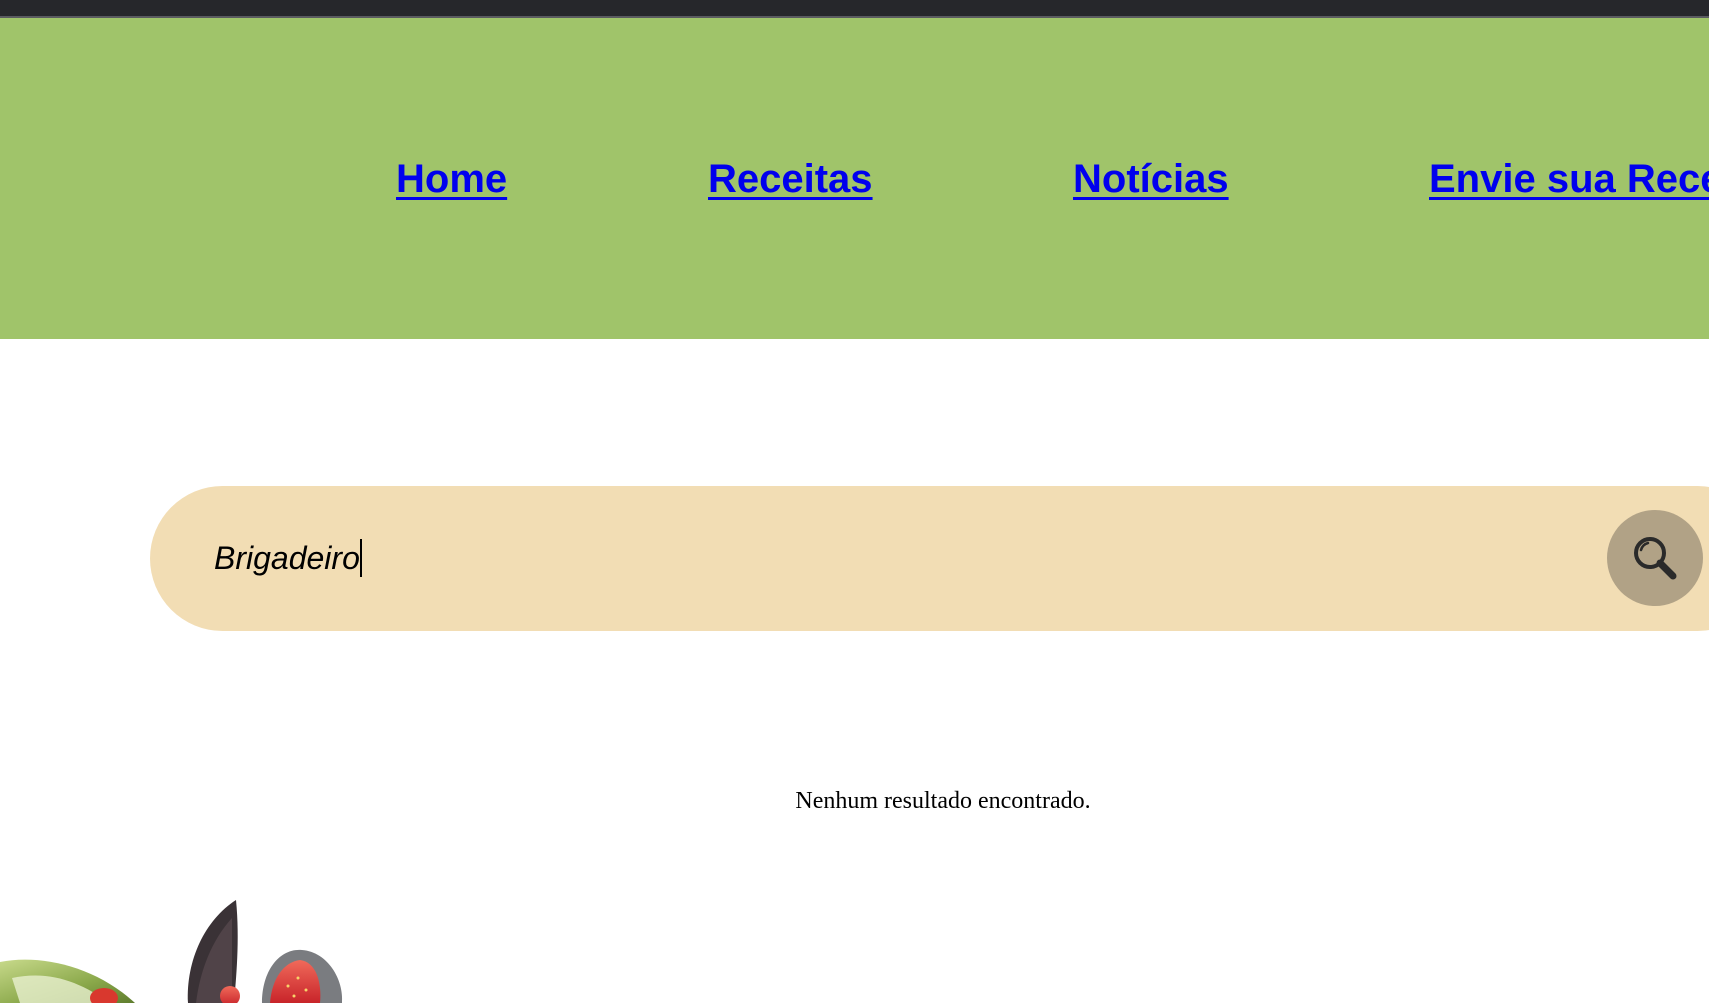 The width and height of the screenshot is (1709, 1003). I want to click on nav-link-receitas: Receitas, so click(790, 179).